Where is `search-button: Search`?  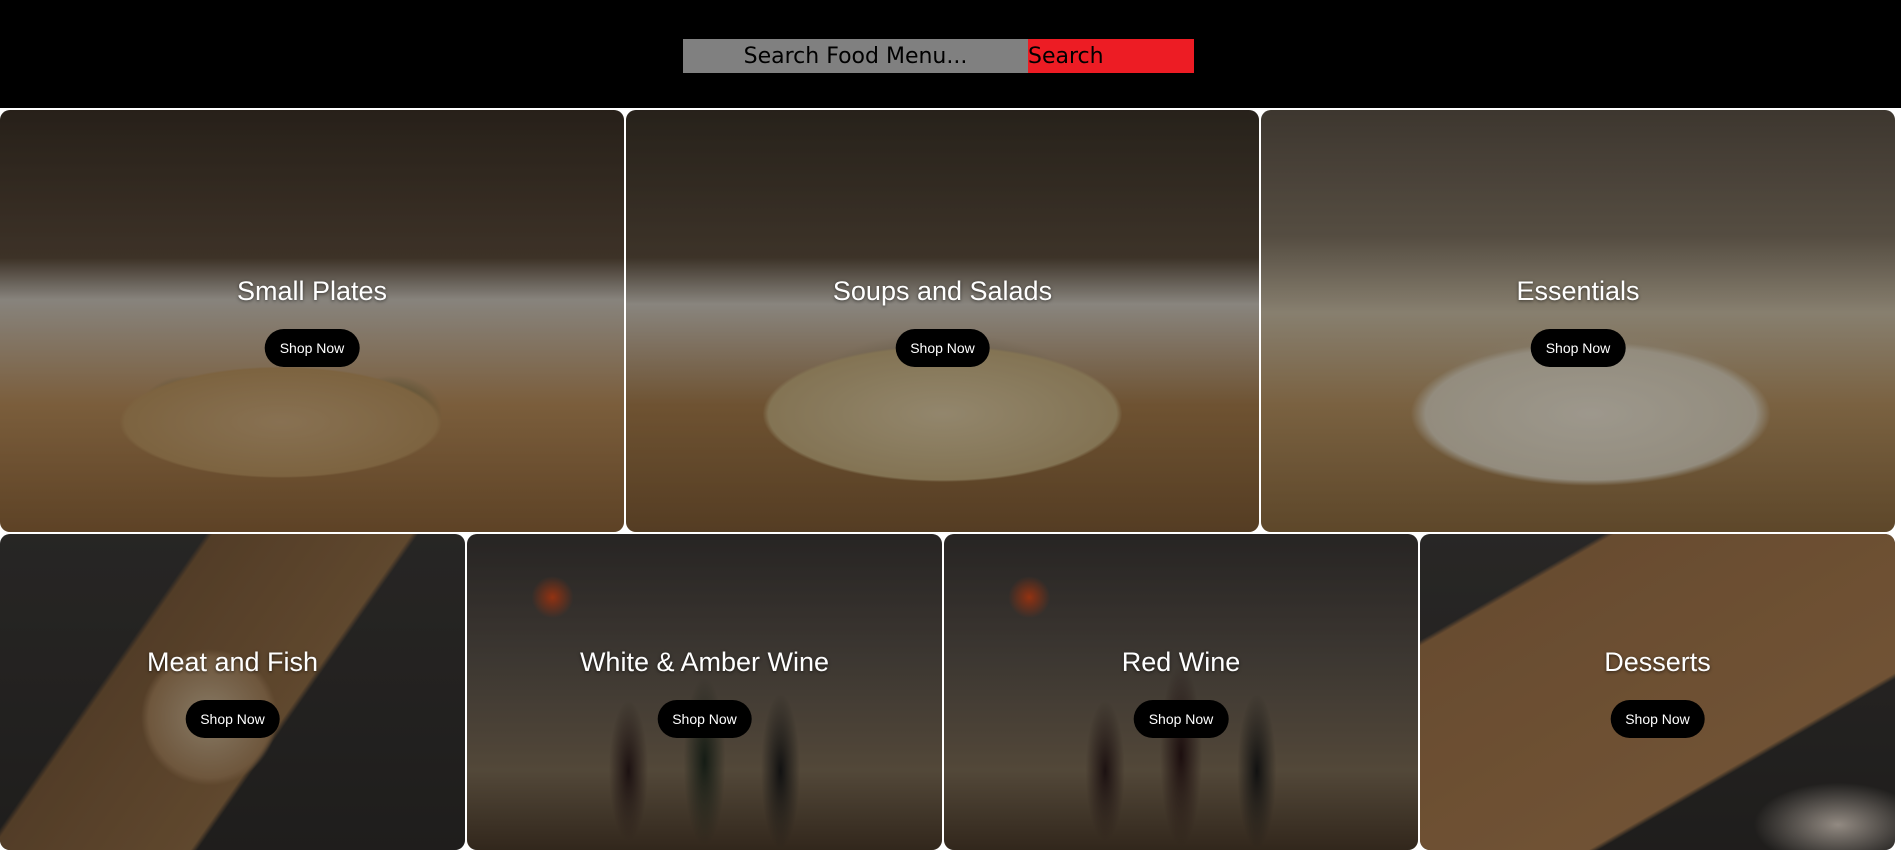 search-button: Search is located at coordinates (1111, 56).